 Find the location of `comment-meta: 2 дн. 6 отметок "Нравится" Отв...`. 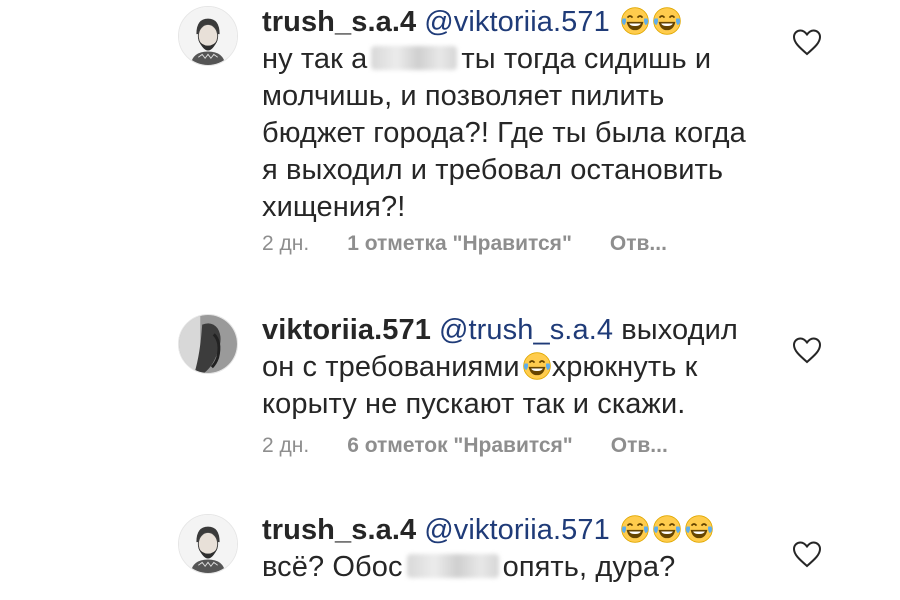

comment-meta: 2 дн. 6 отметок "Нравится" Отв... is located at coordinates (484, 446).